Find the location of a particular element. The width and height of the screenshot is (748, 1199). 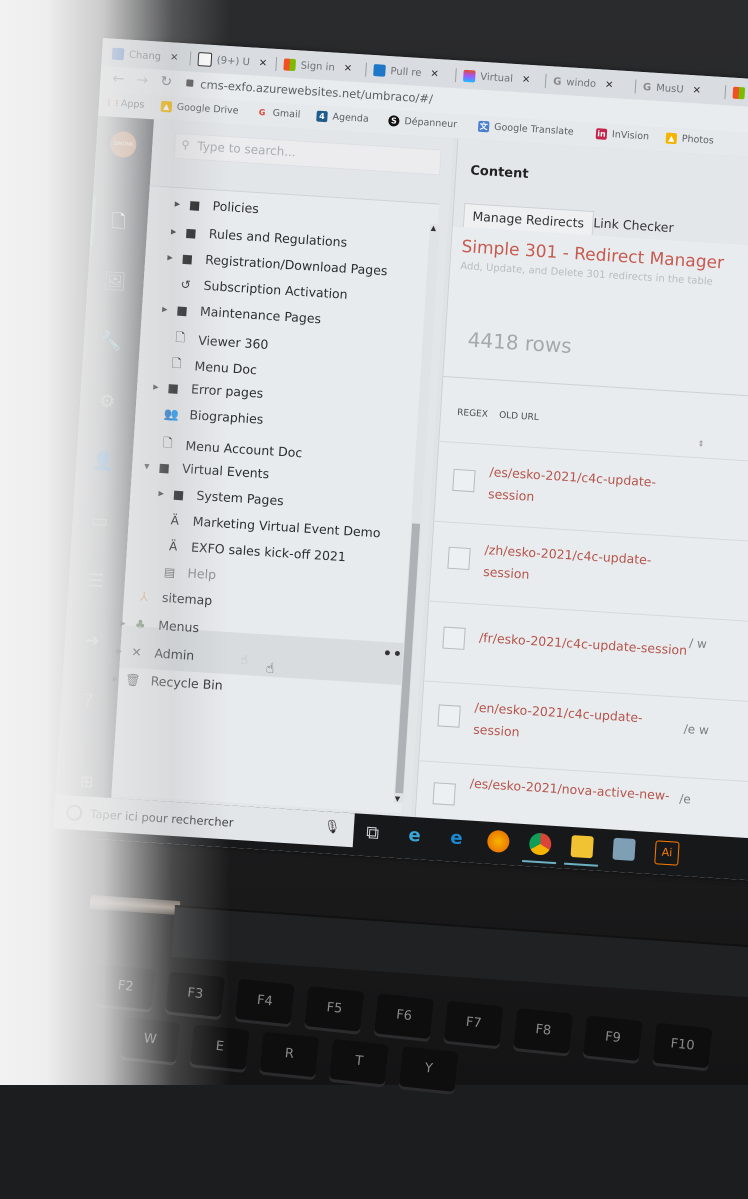

windows-start-icon: ⊞ is located at coordinates (86, 781).